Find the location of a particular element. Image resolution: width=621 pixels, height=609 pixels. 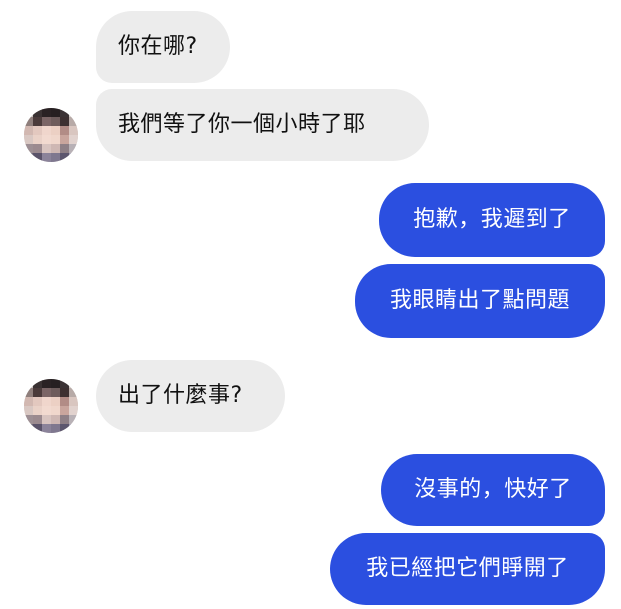

message-text: 我已經把它們睜開了 is located at coordinates (467, 568).